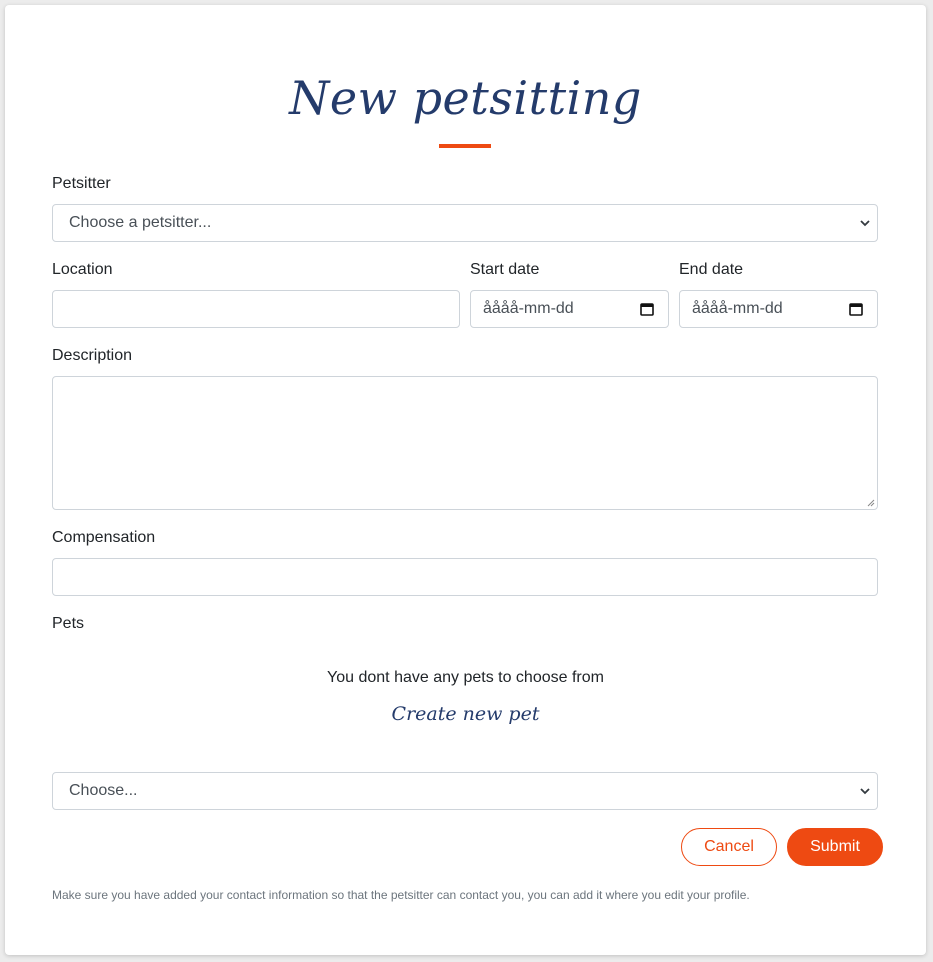 Image resolution: width=933 pixels, height=962 pixels. Describe the element at coordinates (104, 537) in the screenshot. I see `compensation-label: Compensation` at that location.